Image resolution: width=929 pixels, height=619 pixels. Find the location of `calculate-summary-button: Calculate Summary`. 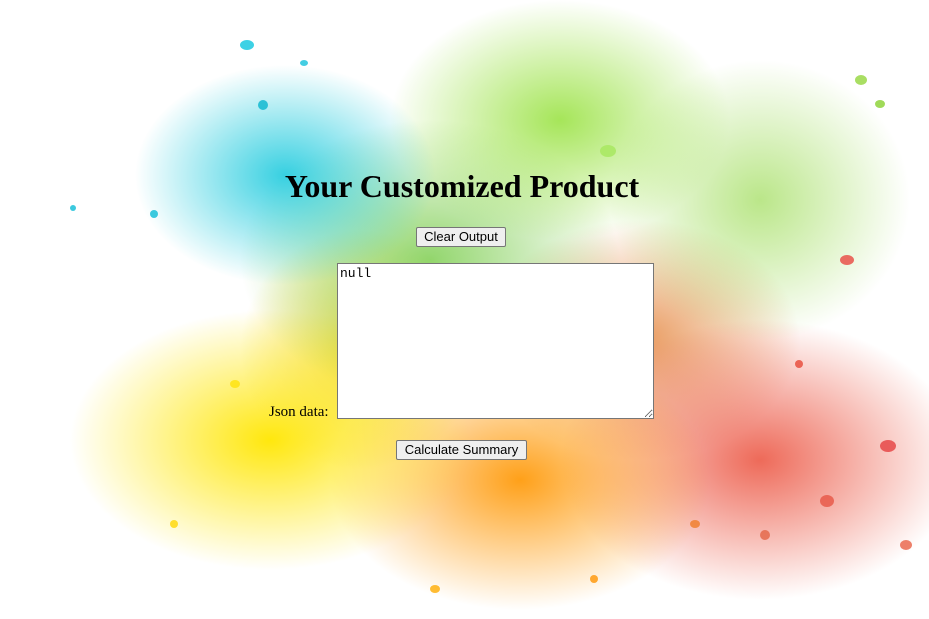

calculate-summary-button: Calculate Summary is located at coordinates (461, 450).